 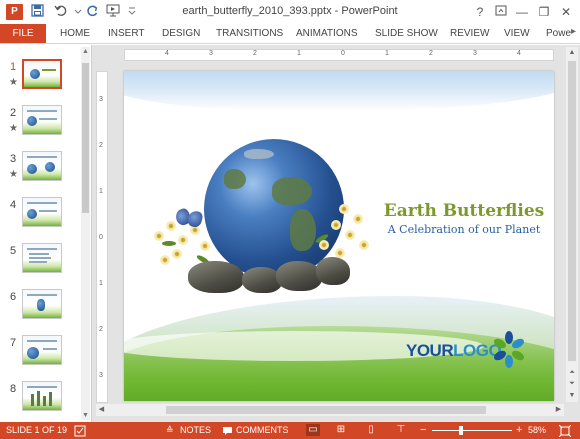 What do you see at coordinates (572, 383) in the screenshot?
I see `next-slide-icon: ⏷` at bounding box center [572, 383].